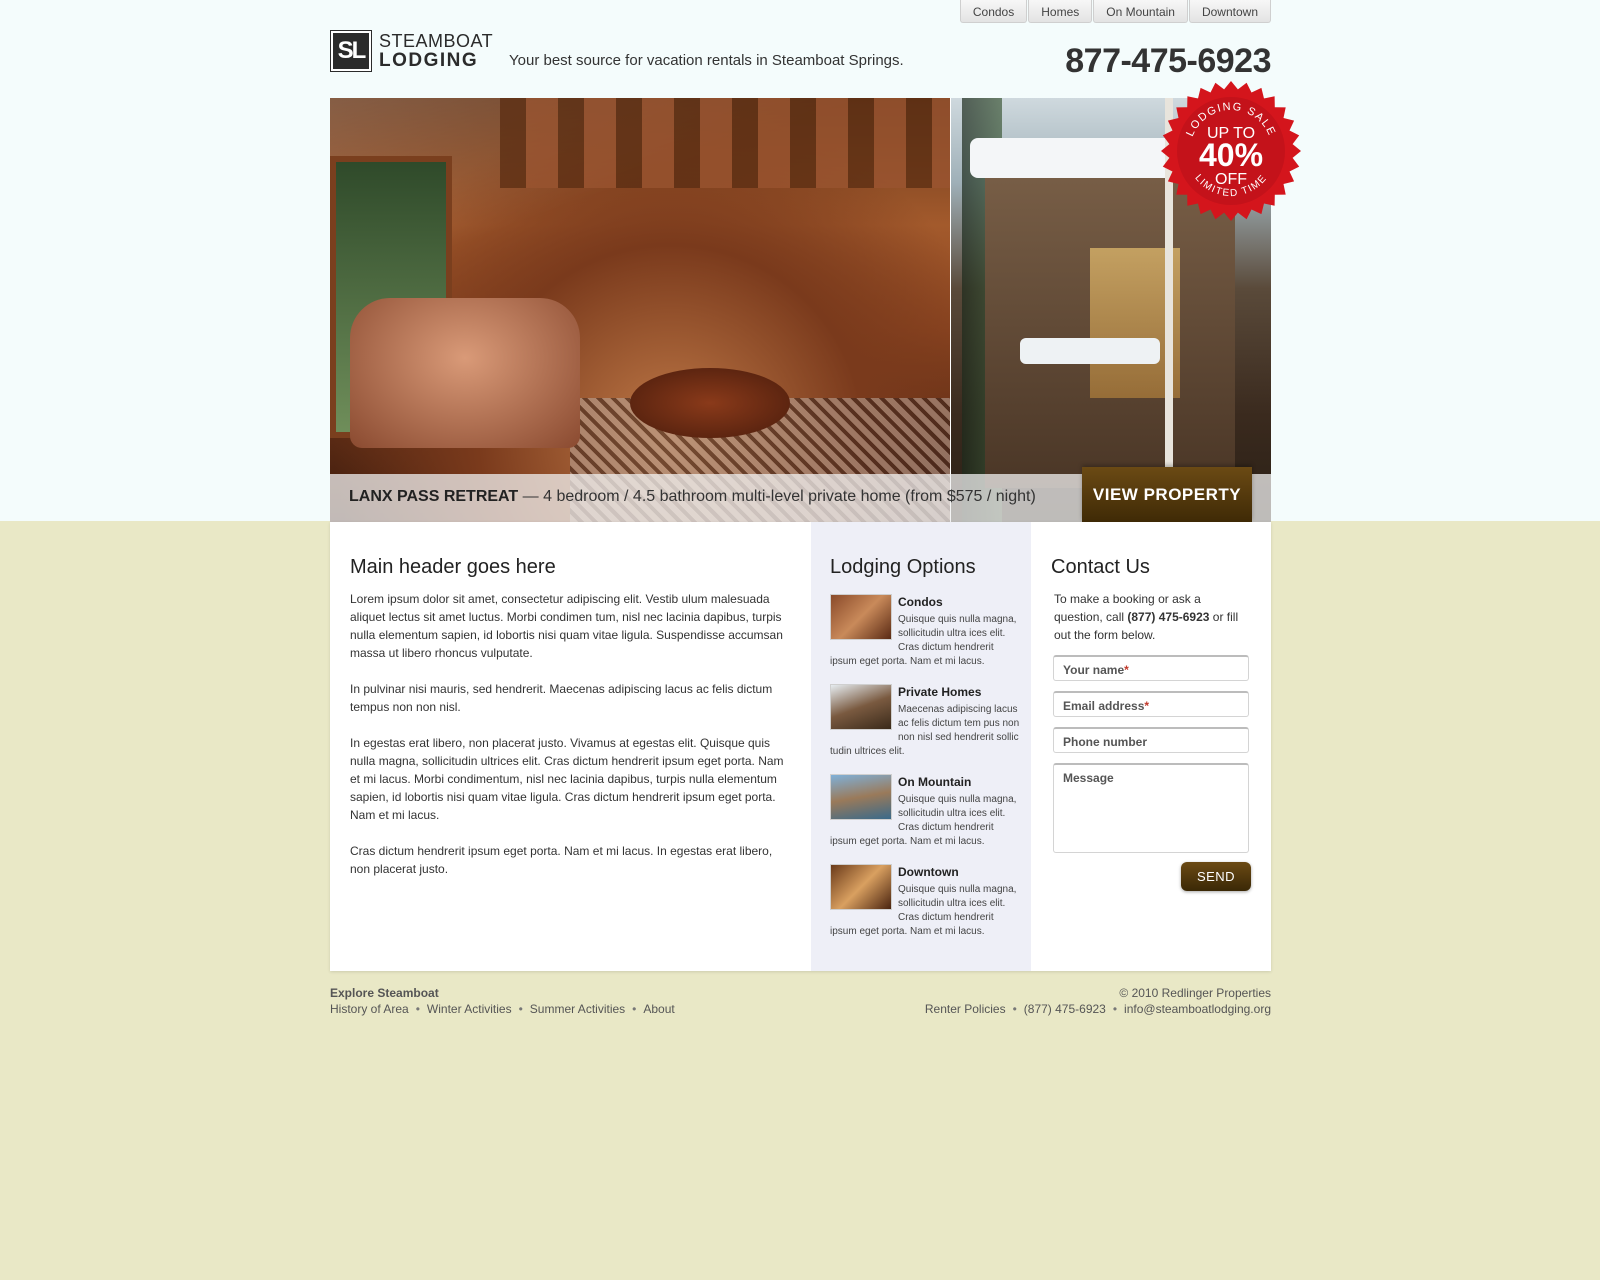 Image resolution: width=1600 pixels, height=1280 pixels. I want to click on lodging-thumb-condos, so click(861, 617).